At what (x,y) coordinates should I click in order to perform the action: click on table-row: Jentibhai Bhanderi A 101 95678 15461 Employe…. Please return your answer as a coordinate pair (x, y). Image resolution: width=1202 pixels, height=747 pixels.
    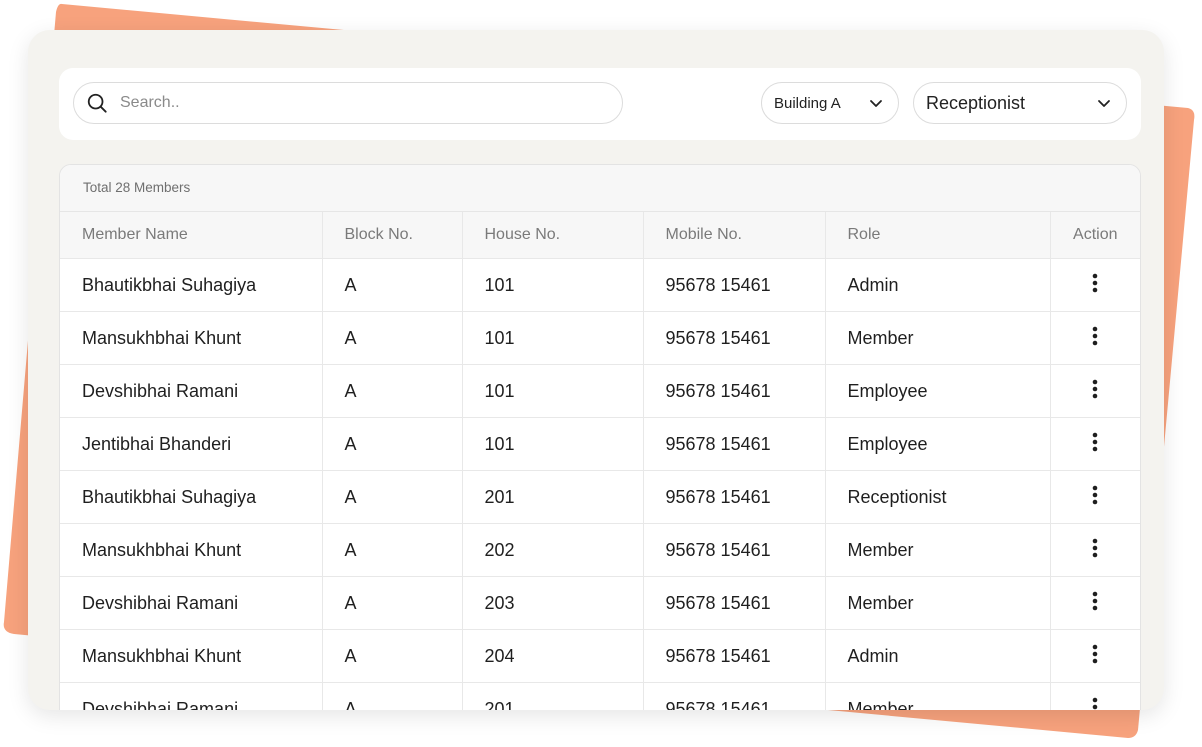
    Looking at the image, I should click on (600, 444).